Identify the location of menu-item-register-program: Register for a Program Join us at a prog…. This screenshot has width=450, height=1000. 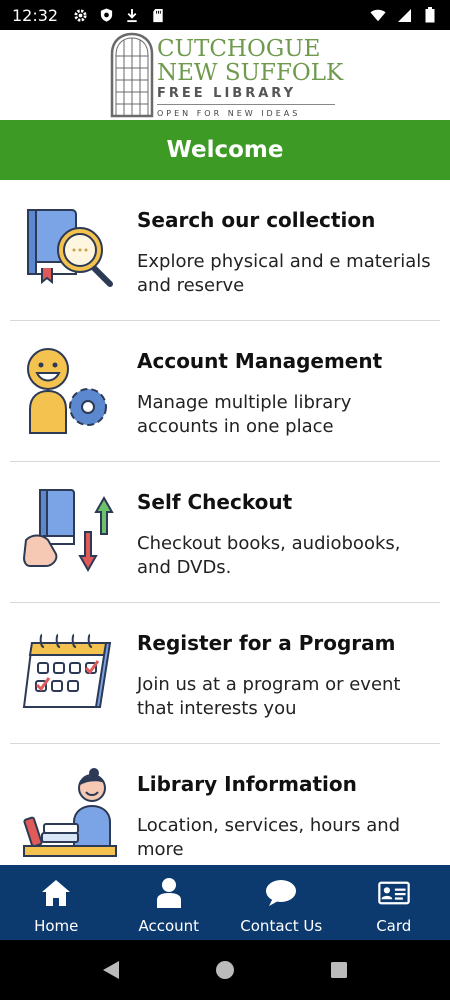
(225, 673).